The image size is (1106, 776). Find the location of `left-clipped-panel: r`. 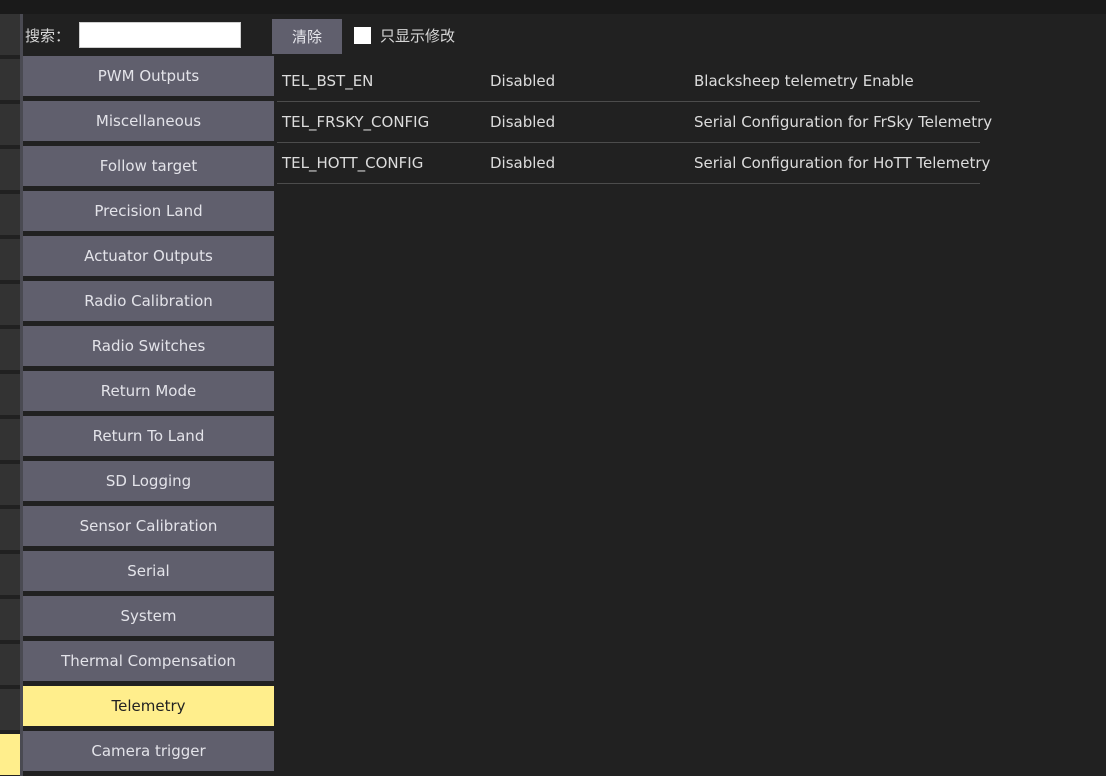

left-clipped-panel: r is located at coordinates (10, 395).